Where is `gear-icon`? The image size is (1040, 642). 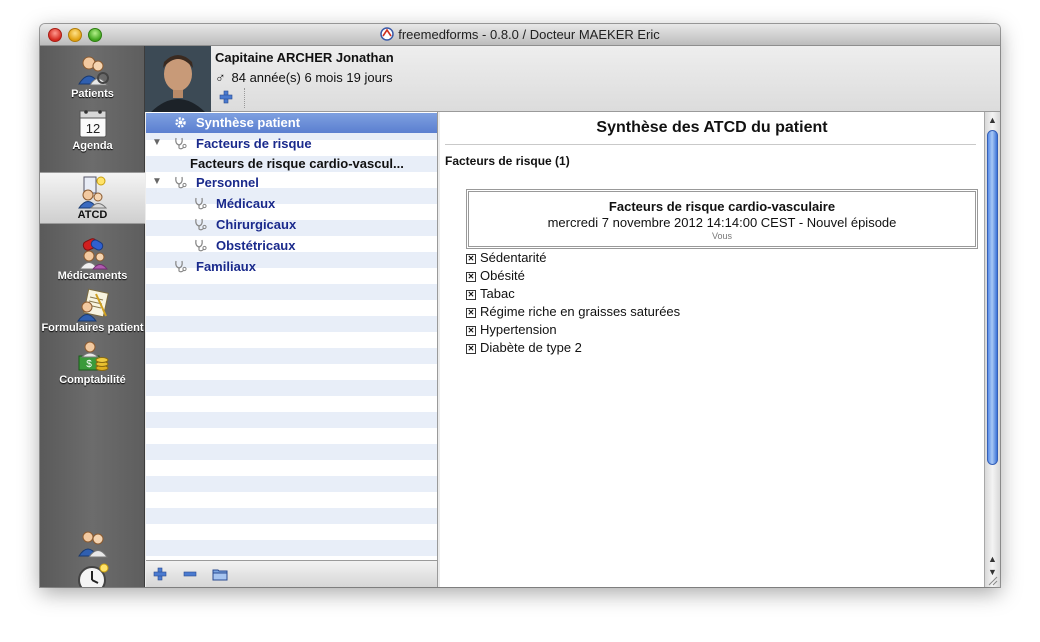 gear-icon is located at coordinates (180, 122).